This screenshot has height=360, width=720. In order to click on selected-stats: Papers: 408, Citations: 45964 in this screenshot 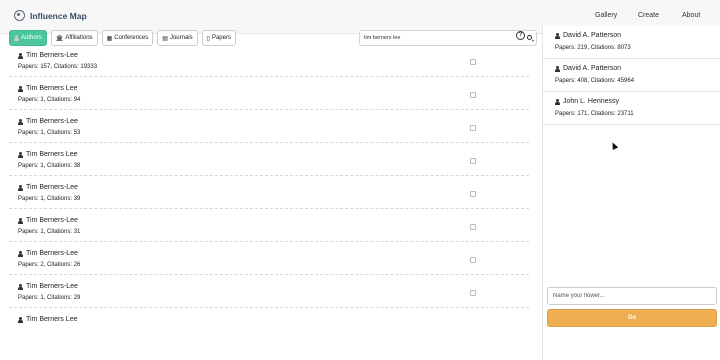, I will do `click(595, 81)`.